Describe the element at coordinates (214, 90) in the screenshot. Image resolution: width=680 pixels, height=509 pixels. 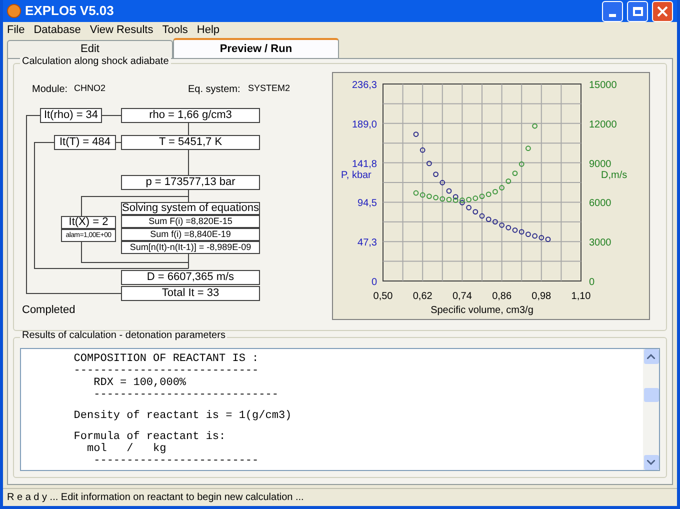
I see `eq-system-label: Eq. system:` at that location.